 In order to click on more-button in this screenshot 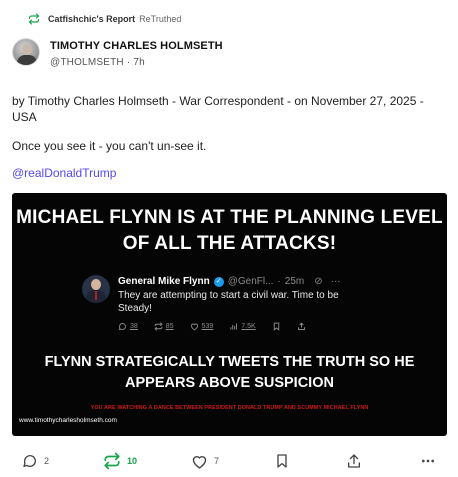, I will do `click(428, 461)`.